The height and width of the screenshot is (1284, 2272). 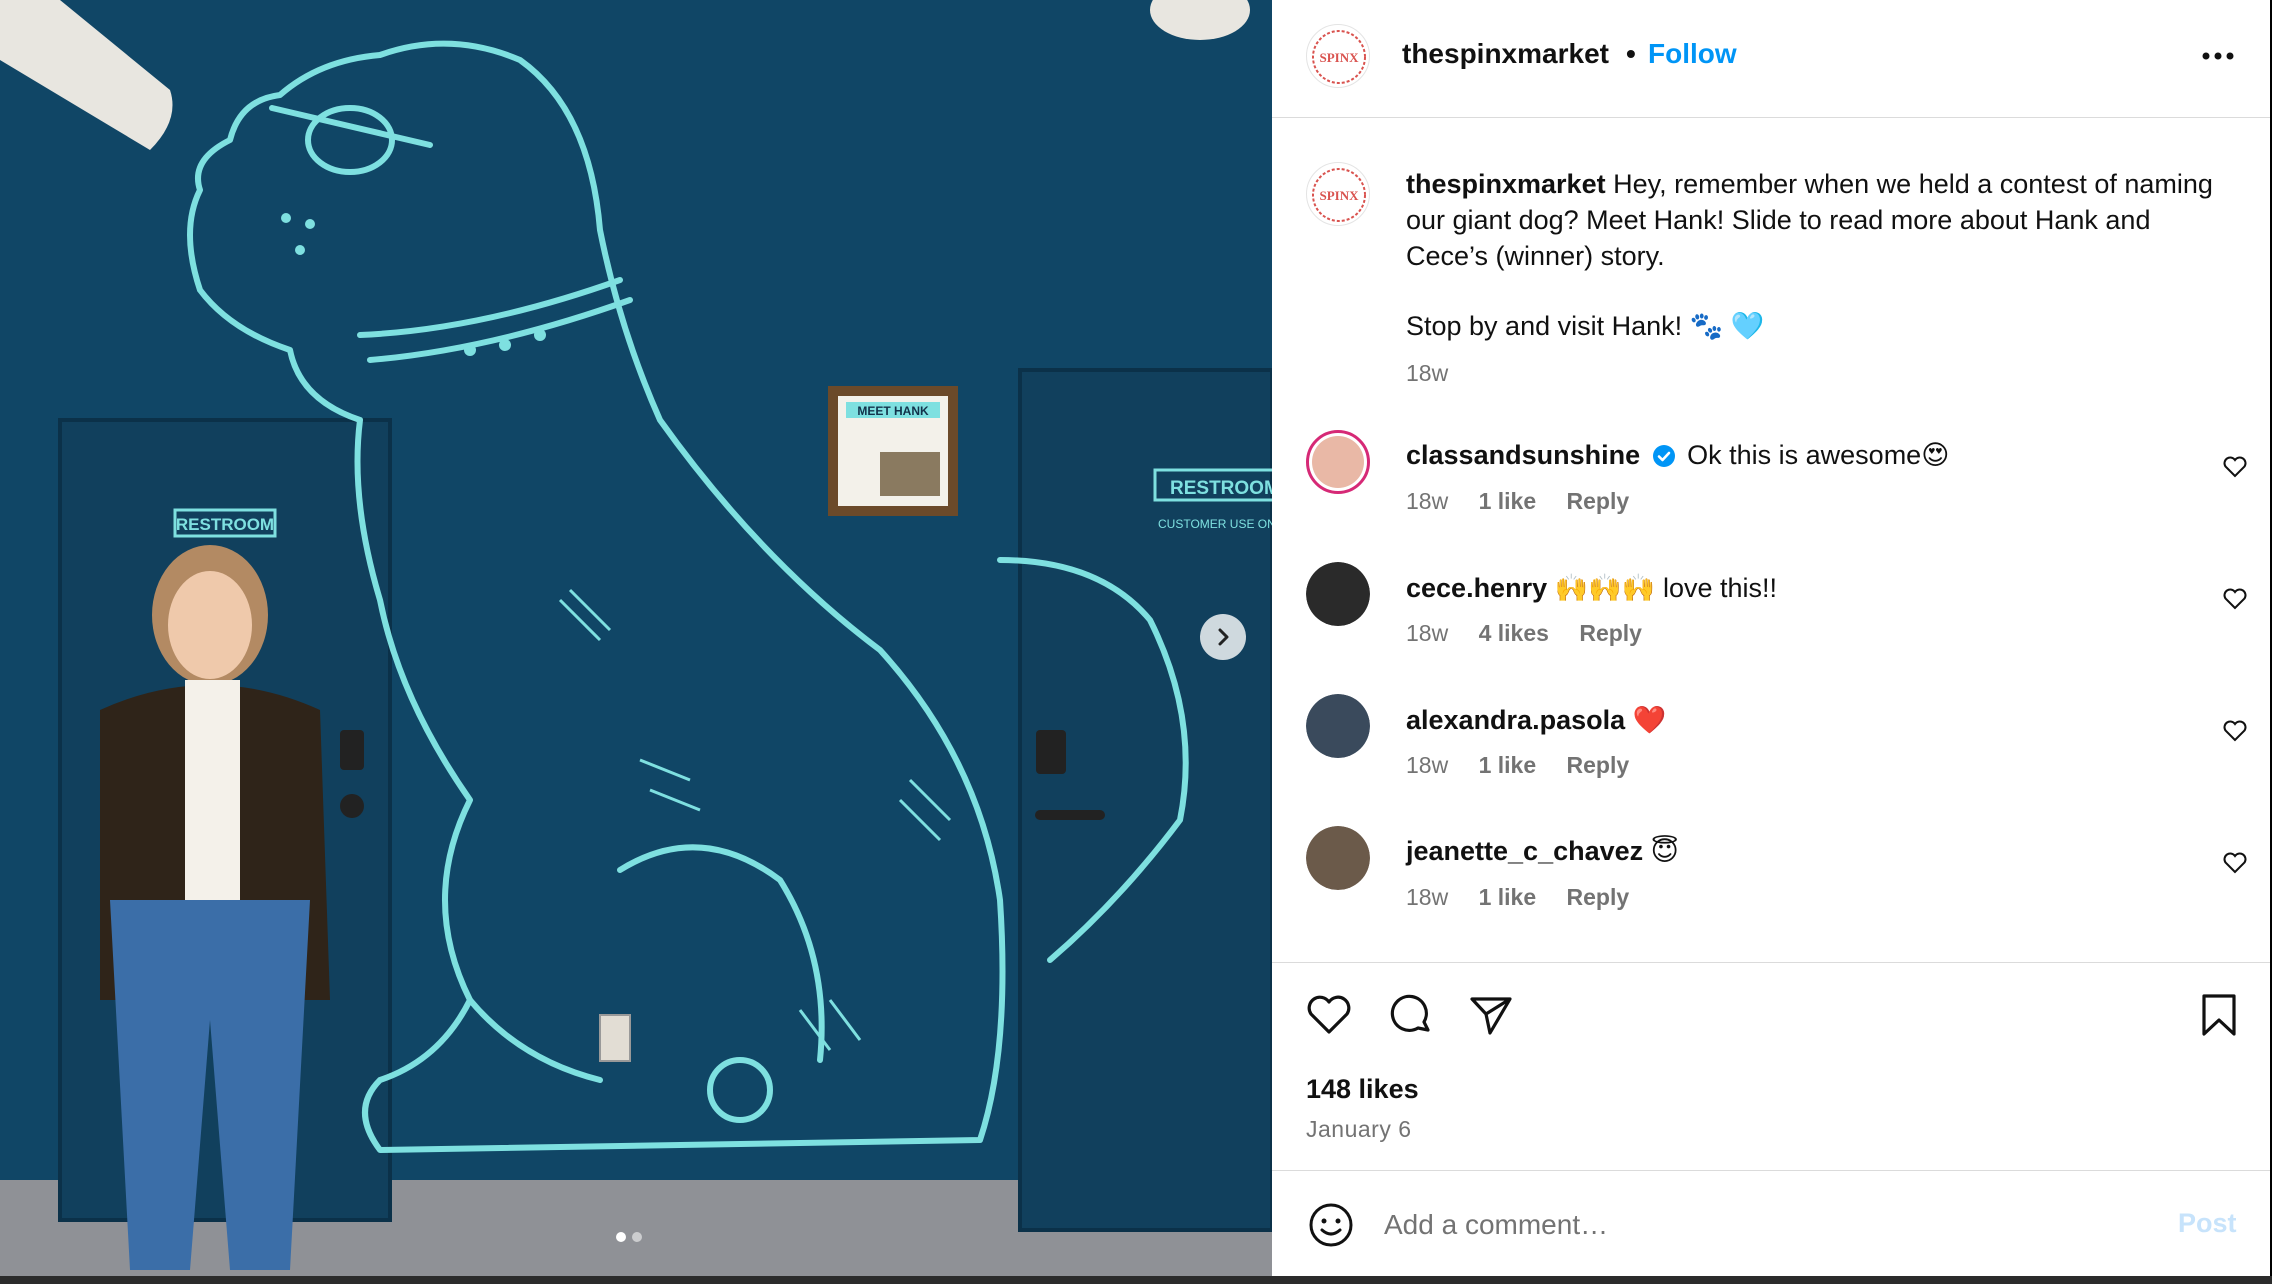 What do you see at coordinates (1359, 1129) in the screenshot?
I see `post-date: January 6` at bounding box center [1359, 1129].